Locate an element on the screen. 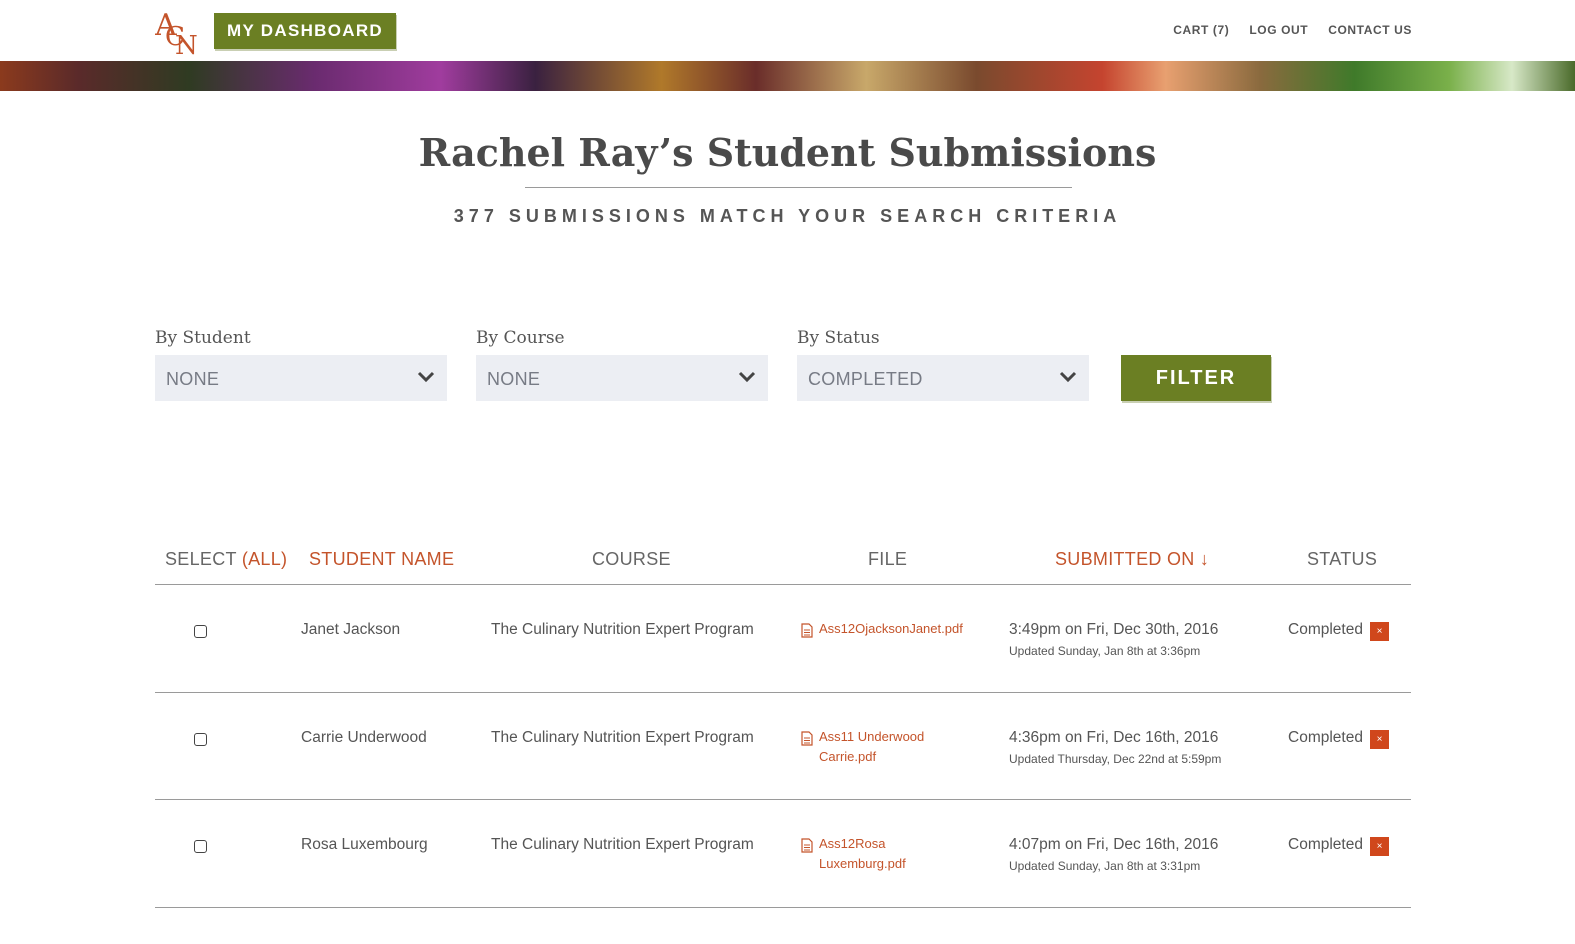  filter-button: FILTER is located at coordinates (1196, 378).